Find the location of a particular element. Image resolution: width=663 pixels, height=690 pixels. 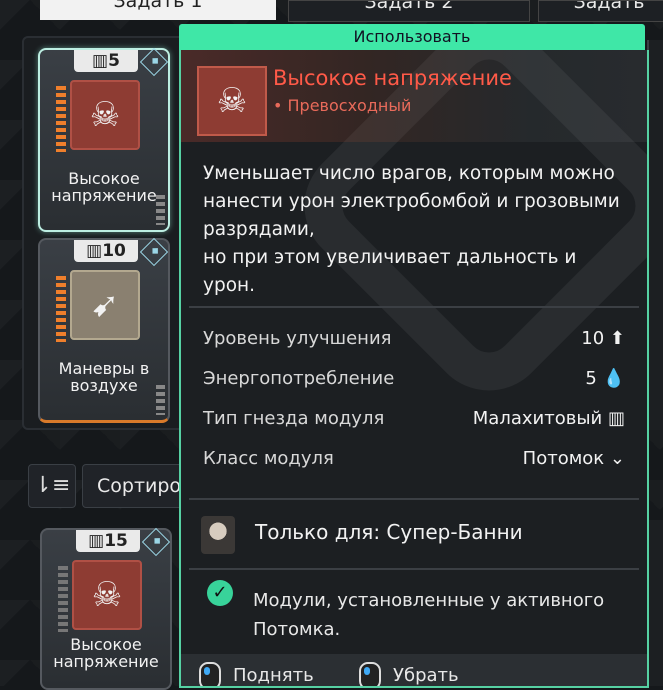

dash-icon: ➹ is located at coordinates (105, 305).